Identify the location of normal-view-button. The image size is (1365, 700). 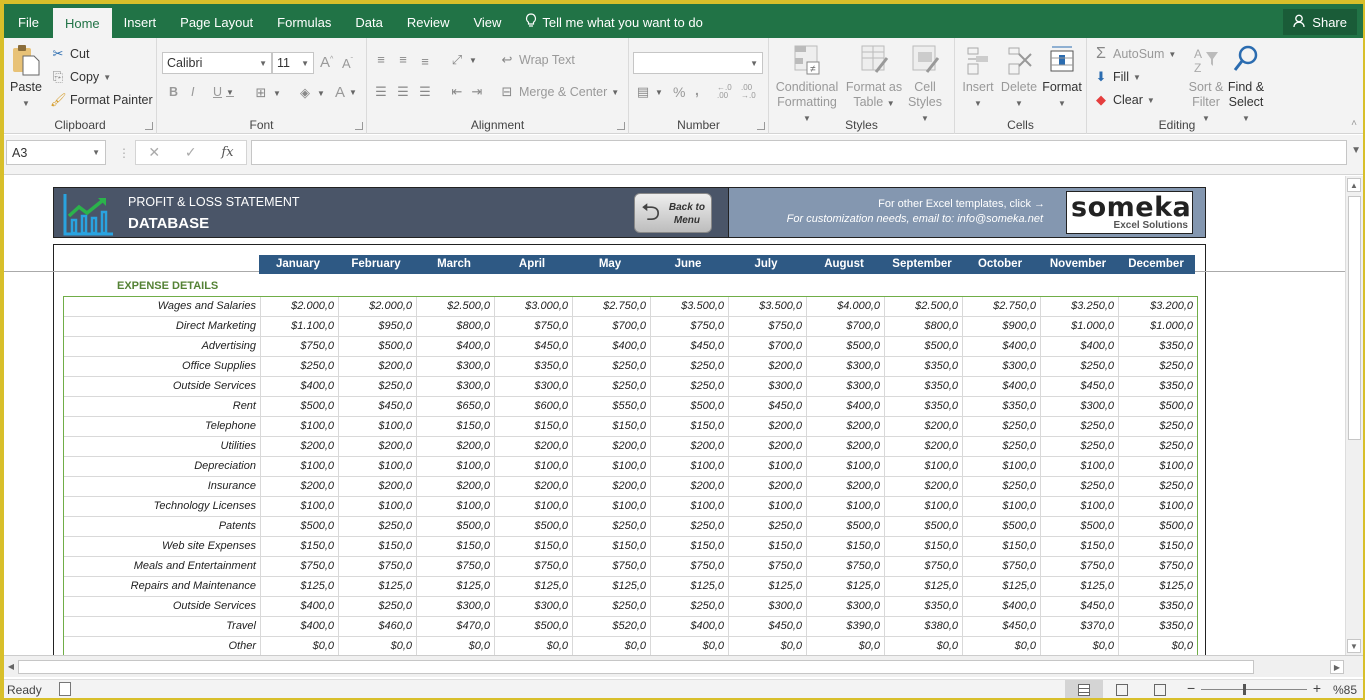
(1084, 689).